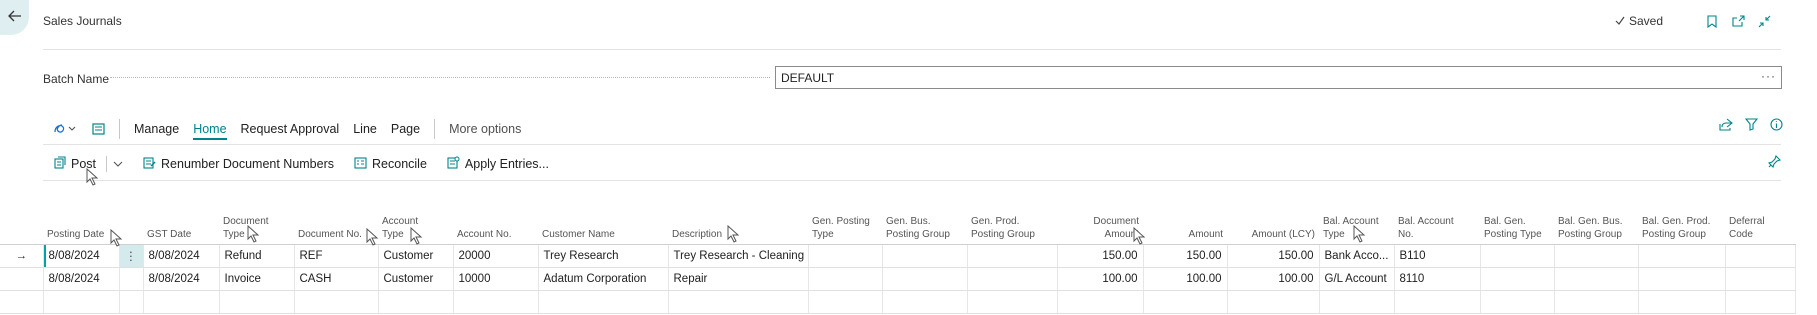 The image size is (1817, 315). What do you see at coordinates (603, 279) in the screenshot?
I see `customer-name-cell: Adatum Corporation` at bounding box center [603, 279].